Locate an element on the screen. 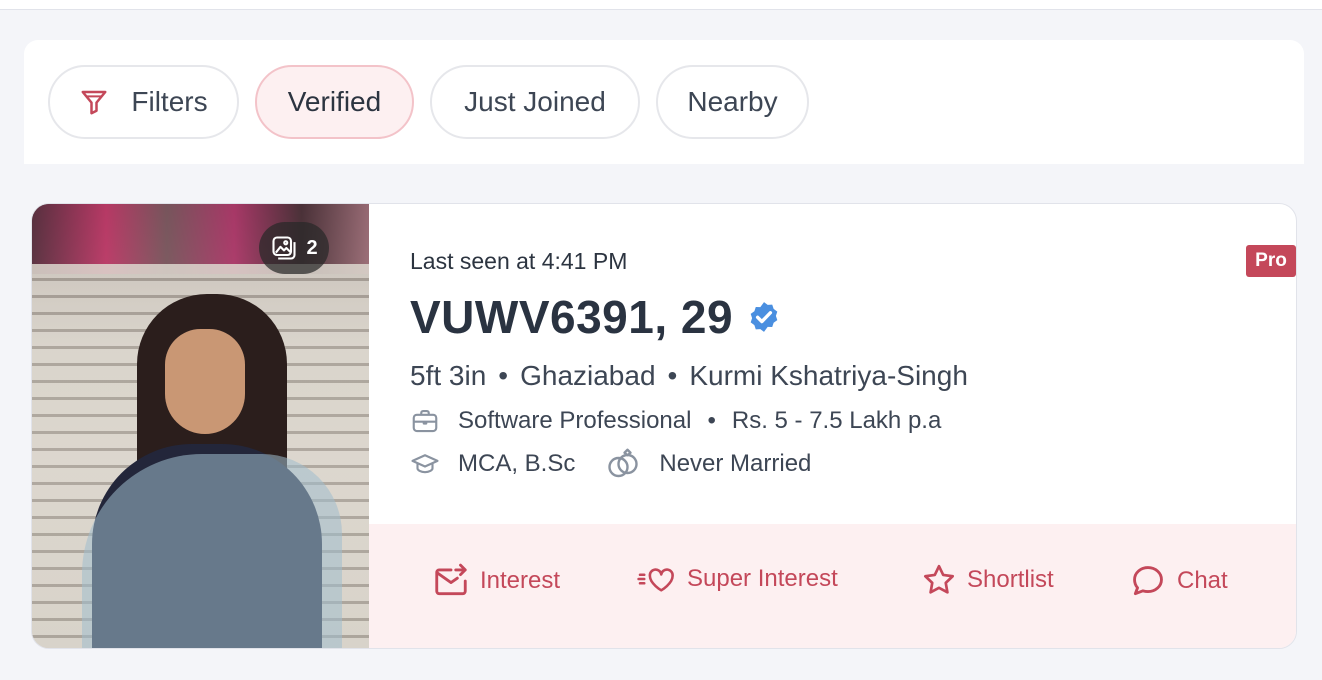  verified-badge-icon is located at coordinates (764, 317).